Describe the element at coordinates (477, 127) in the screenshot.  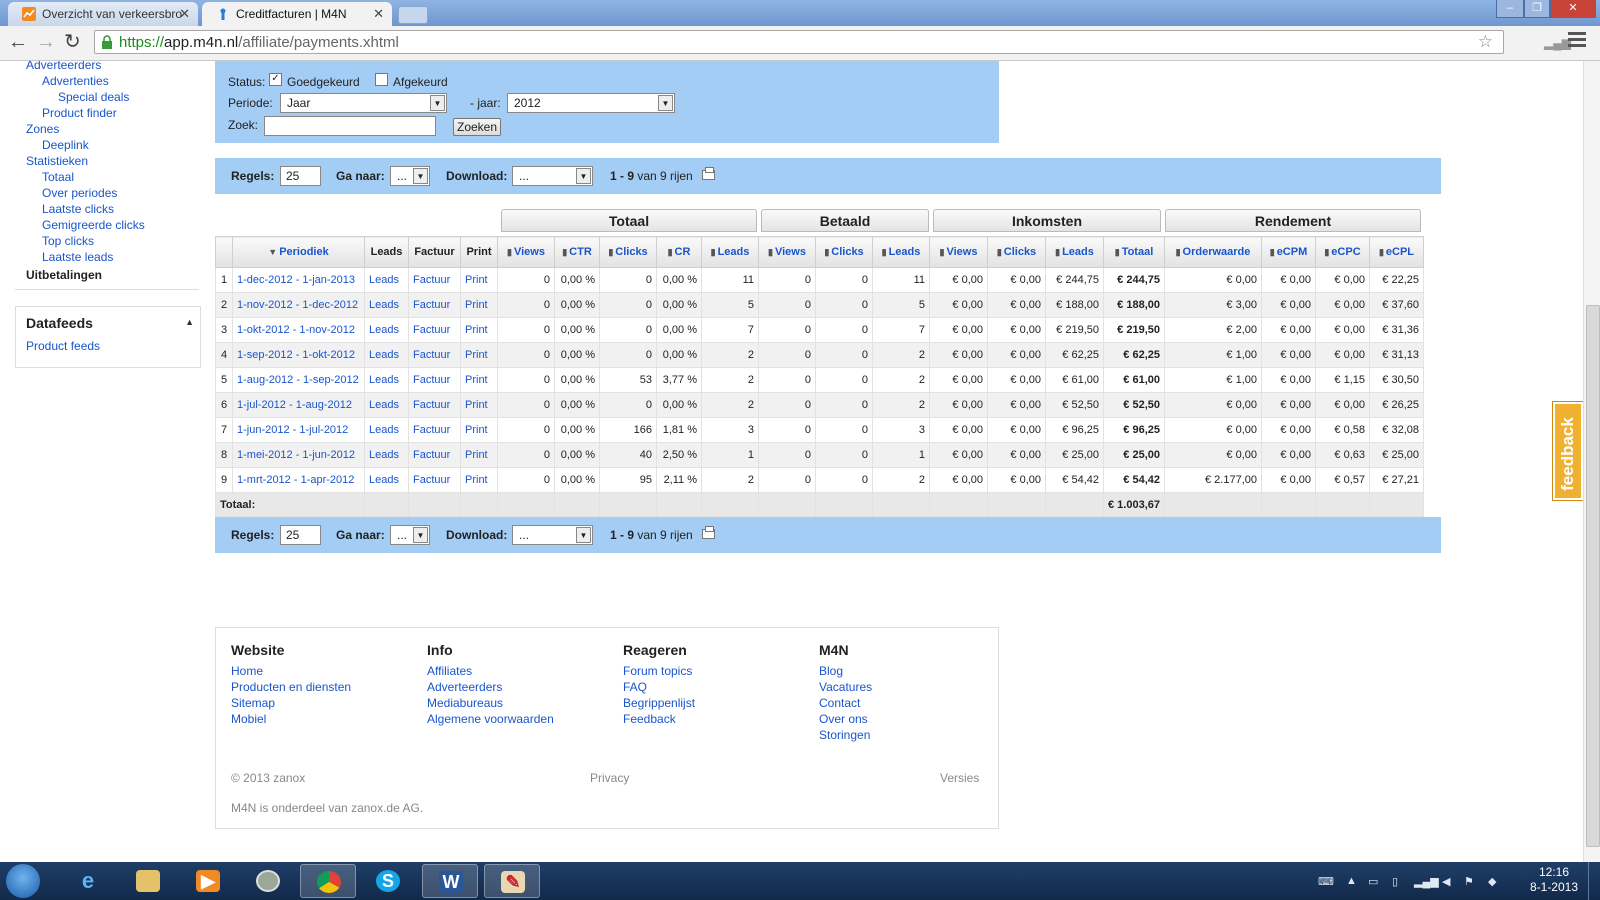
I see `search-button: Zoeken` at that location.